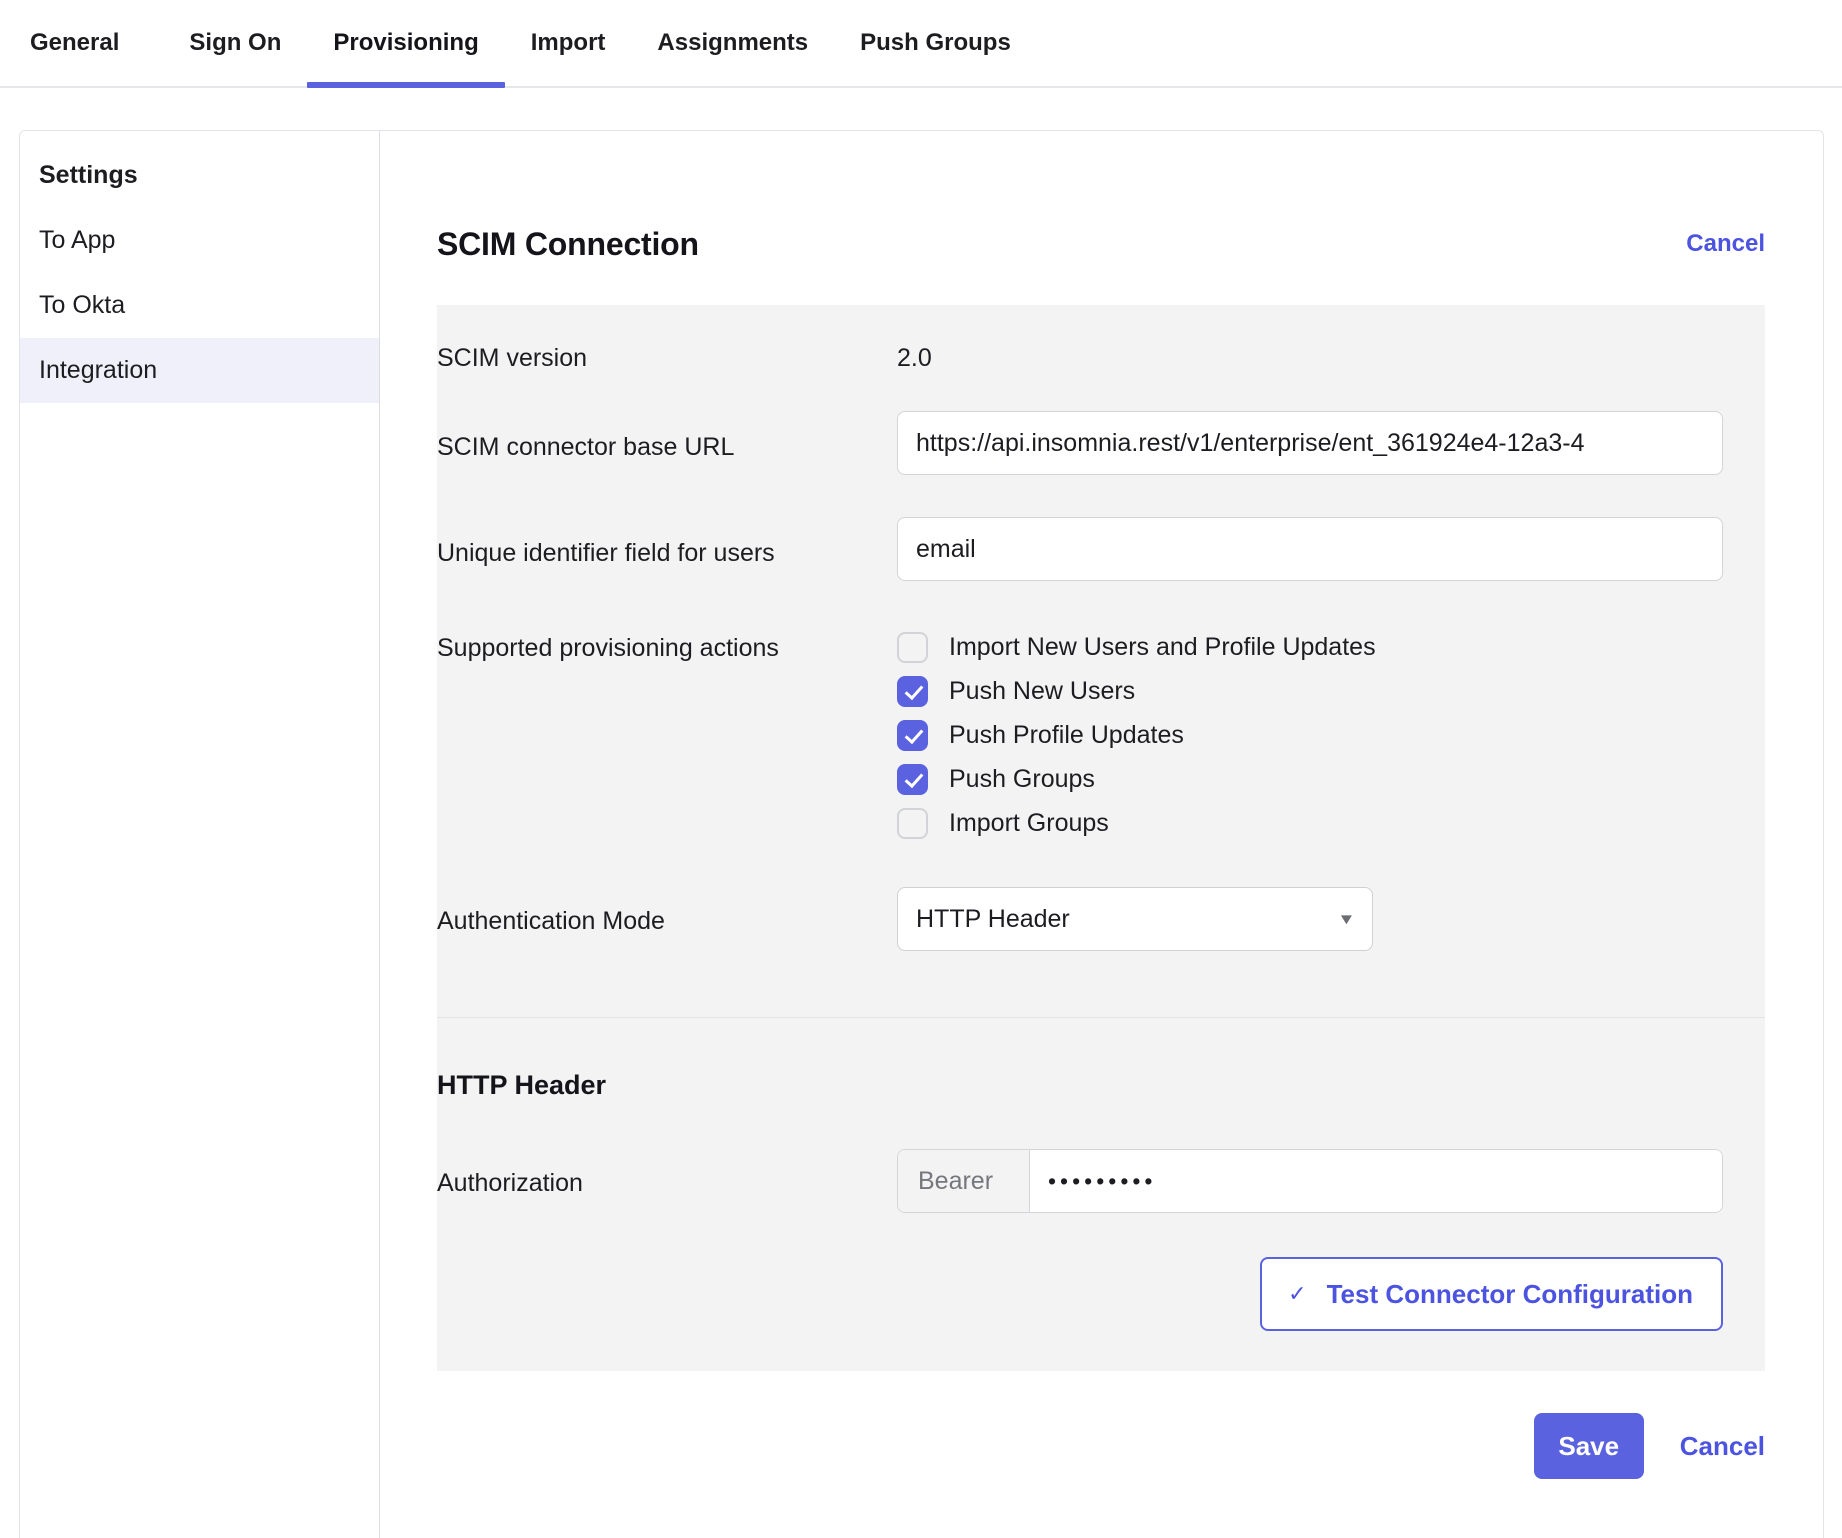 The height and width of the screenshot is (1538, 1842). I want to click on chevron-down-icon: ▼, so click(1346, 919).